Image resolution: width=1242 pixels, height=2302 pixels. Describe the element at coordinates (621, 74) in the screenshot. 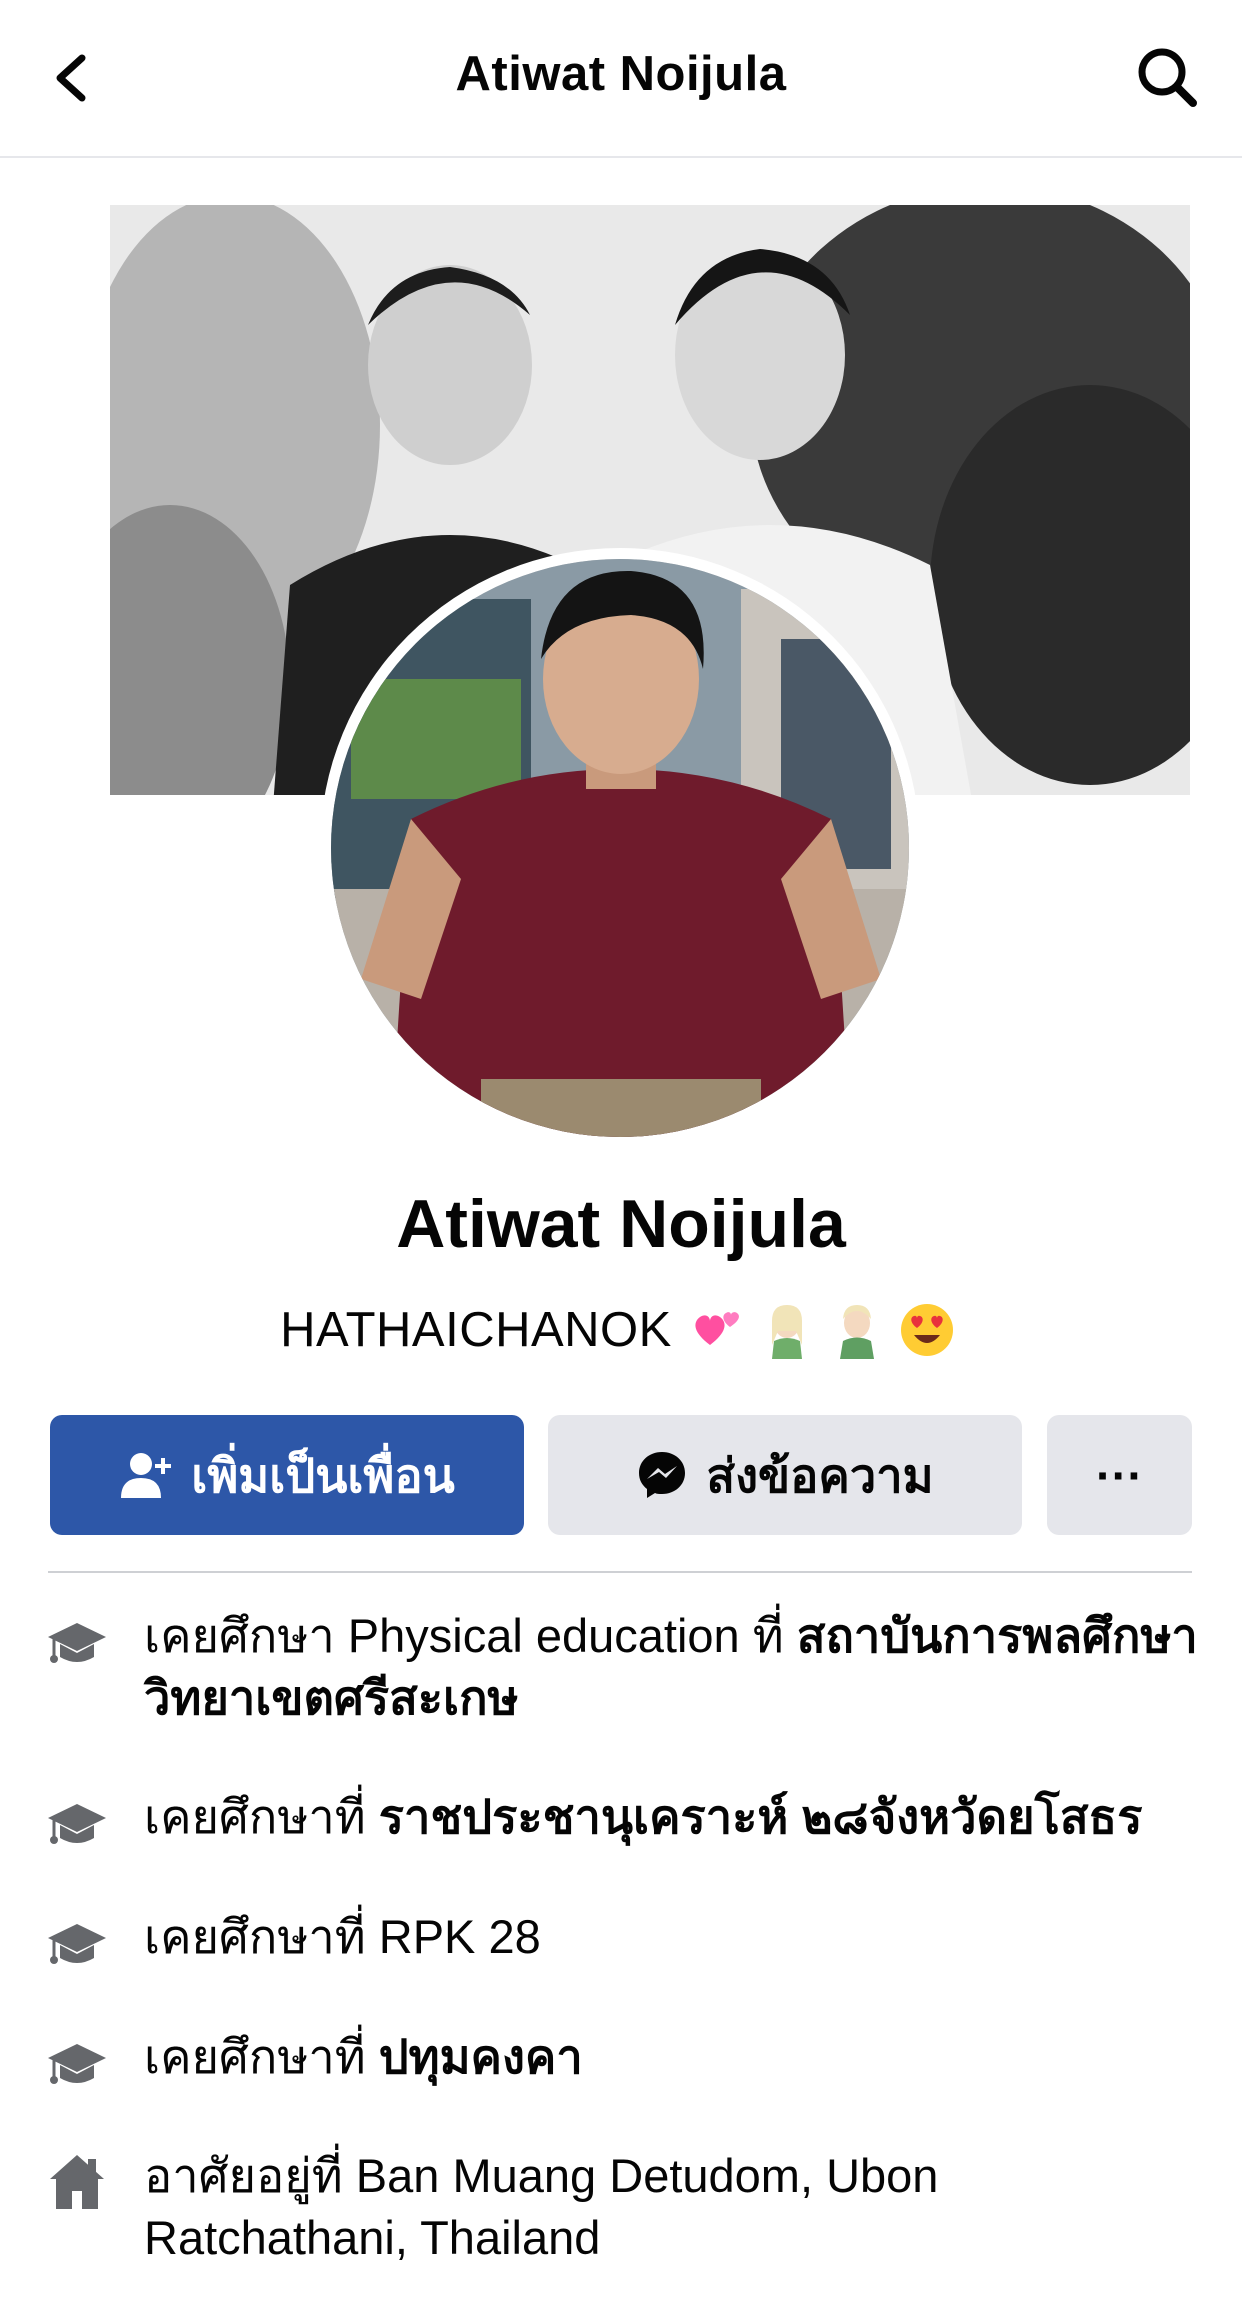

I see `page-title: Atiwat Noijula` at that location.